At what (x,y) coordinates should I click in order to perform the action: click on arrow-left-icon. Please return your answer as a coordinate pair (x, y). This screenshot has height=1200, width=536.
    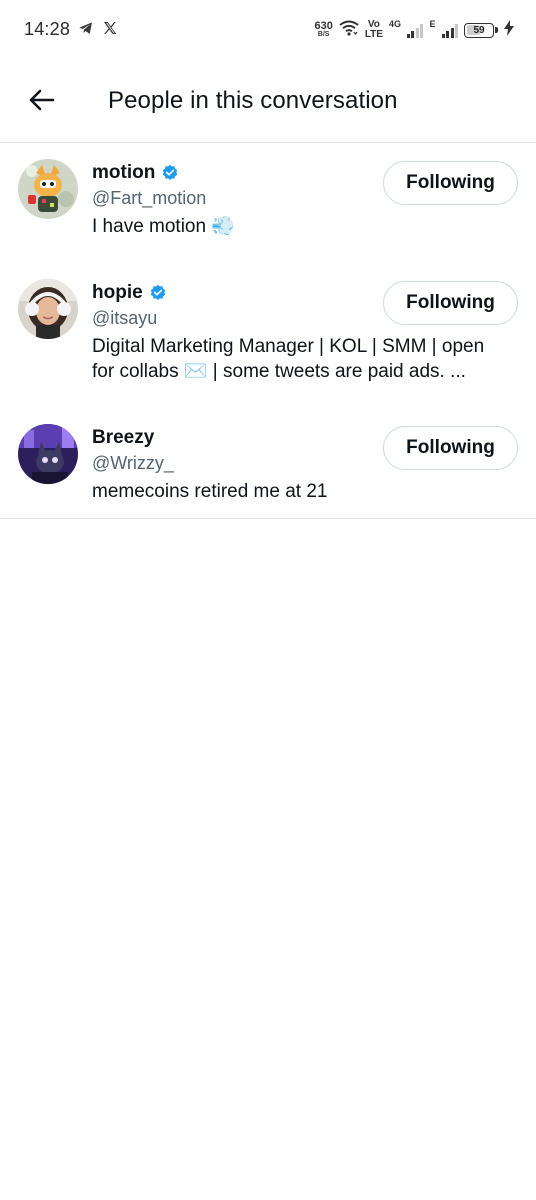
    Looking at the image, I should click on (42, 102).